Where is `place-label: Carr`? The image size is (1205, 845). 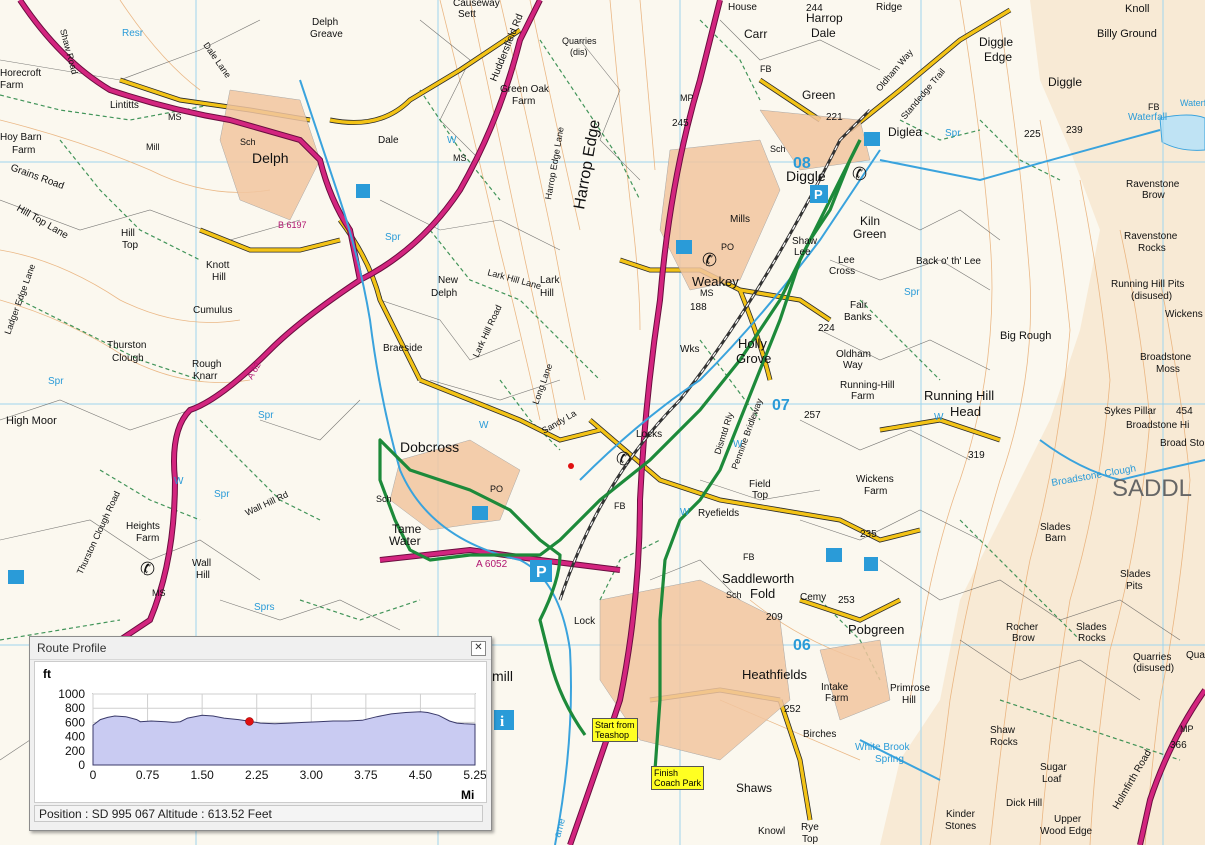 place-label: Carr is located at coordinates (755, 34).